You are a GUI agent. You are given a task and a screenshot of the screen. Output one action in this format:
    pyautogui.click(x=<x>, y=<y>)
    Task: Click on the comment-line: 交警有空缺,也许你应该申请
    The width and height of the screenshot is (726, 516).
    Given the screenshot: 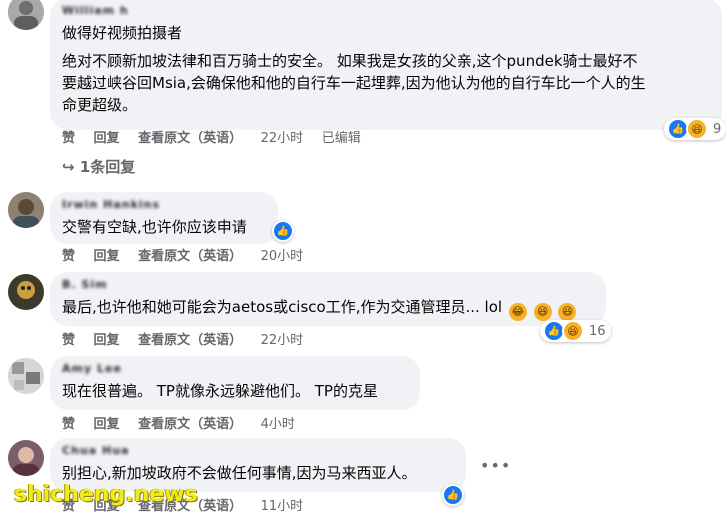 What is the action you would take?
    pyautogui.click(x=154, y=227)
    